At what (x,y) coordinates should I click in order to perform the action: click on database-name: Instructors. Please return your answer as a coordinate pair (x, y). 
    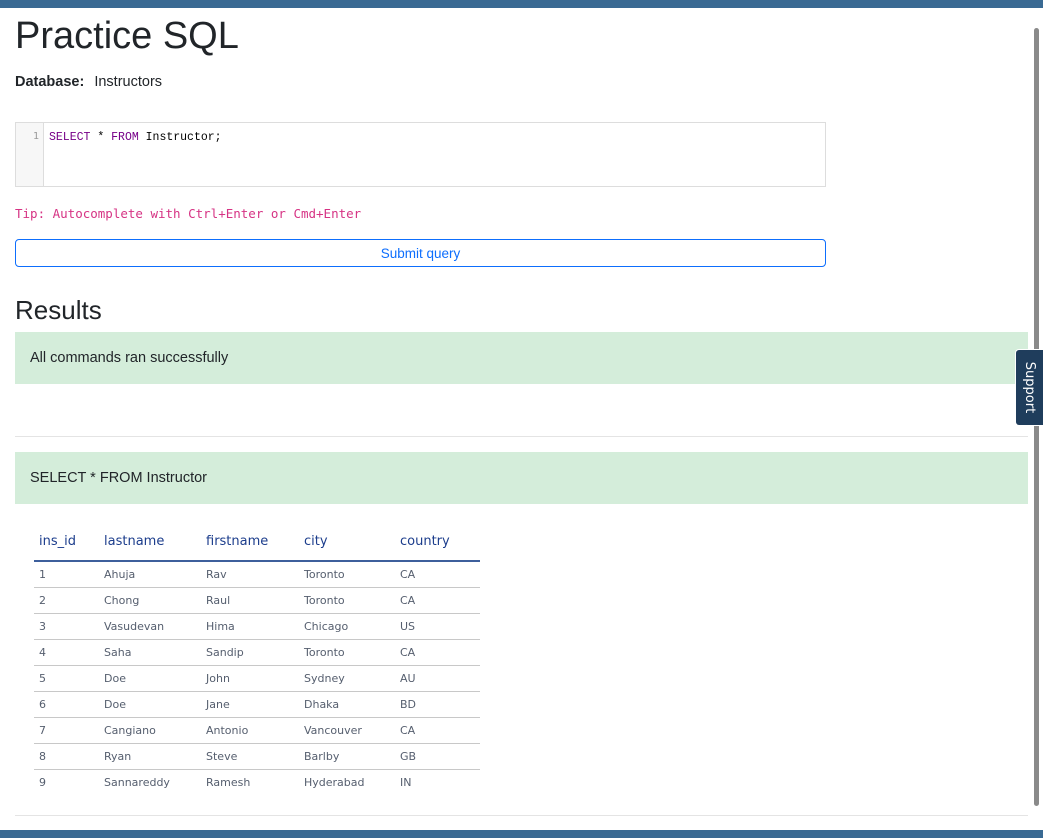
    Looking at the image, I should click on (128, 82).